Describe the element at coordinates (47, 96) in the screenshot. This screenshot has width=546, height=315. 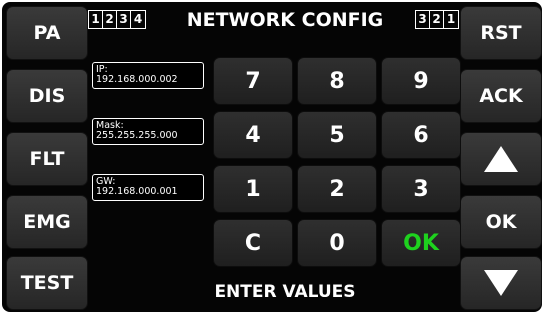
I see `dis-button: DIS` at that location.